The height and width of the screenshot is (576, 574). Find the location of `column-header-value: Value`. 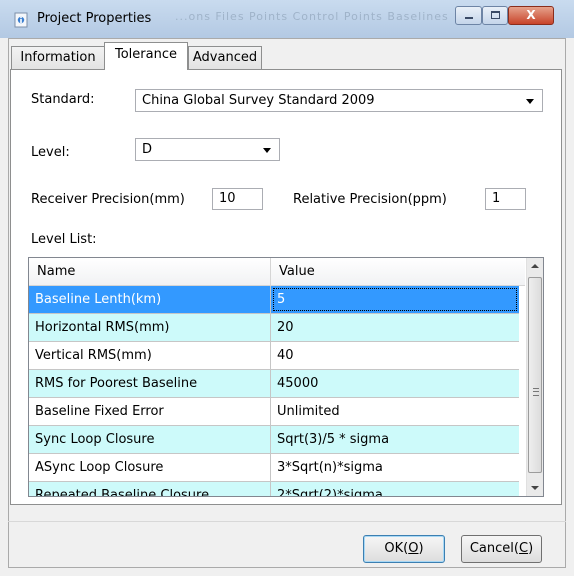

column-header-value: Value is located at coordinates (398, 271).